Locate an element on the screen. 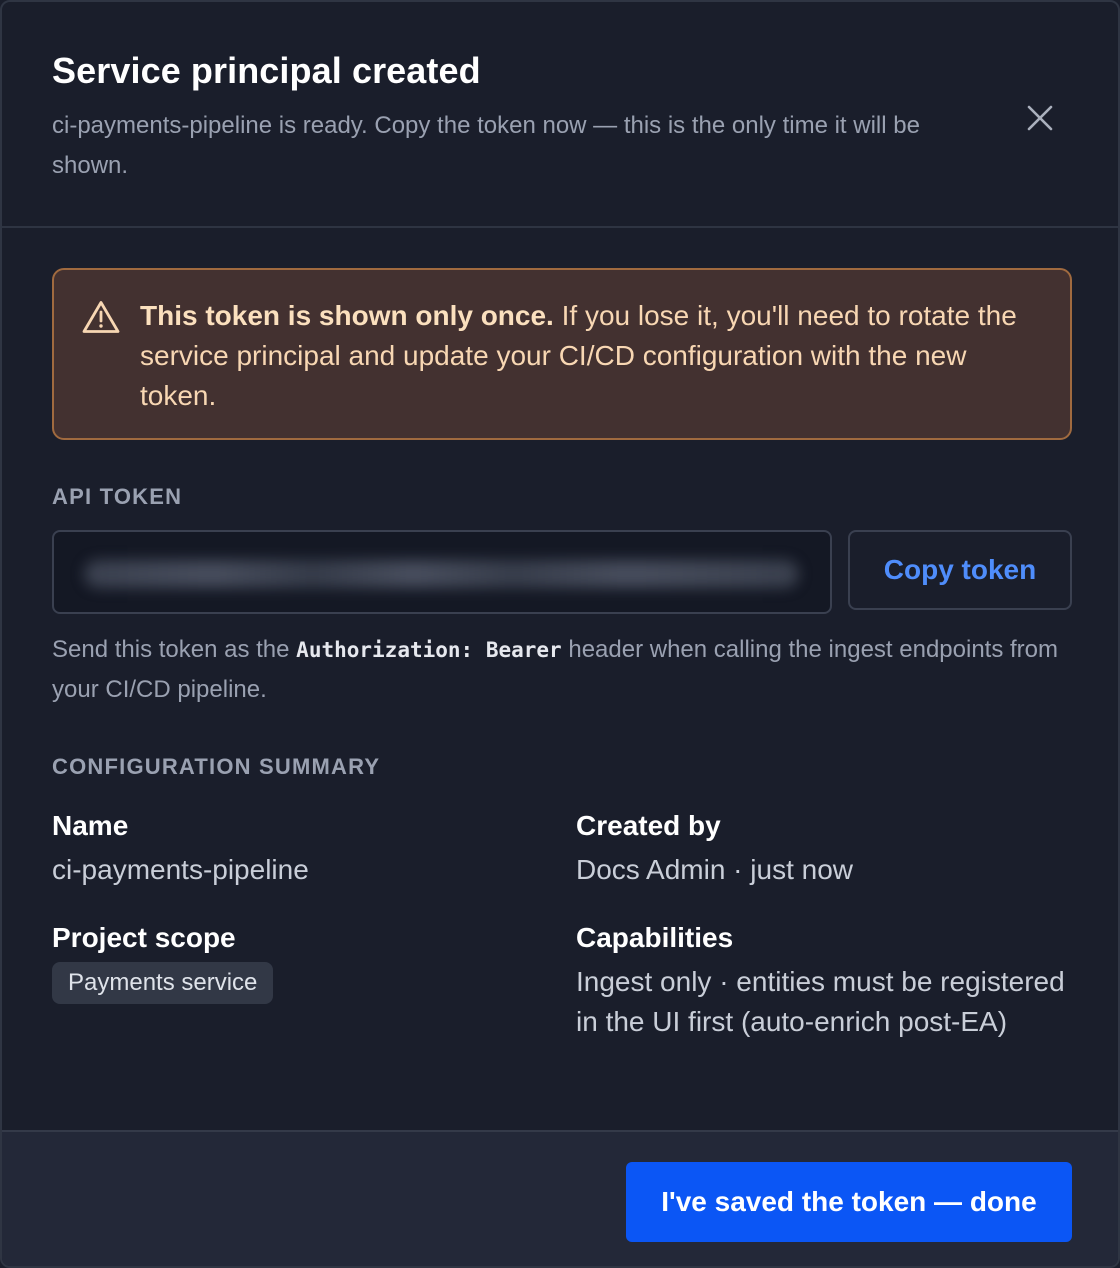 The width and height of the screenshot is (1120, 1268). copy-token-button: Copy token is located at coordinates (960, 570).